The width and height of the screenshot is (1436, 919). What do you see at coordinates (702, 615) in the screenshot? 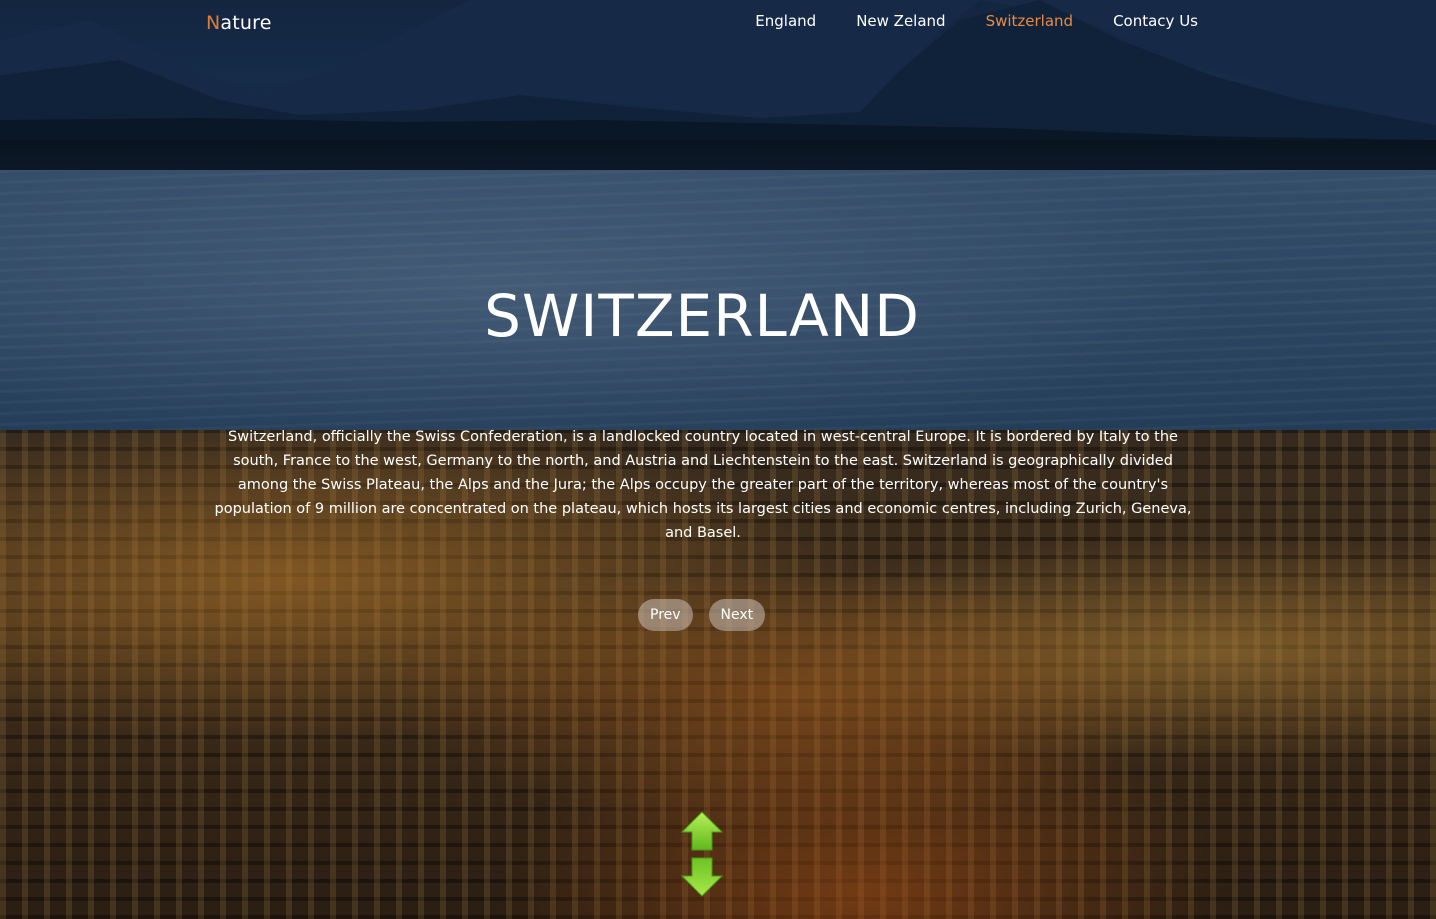
I see `pager: Prev Next` at bounding box center [702, 615].